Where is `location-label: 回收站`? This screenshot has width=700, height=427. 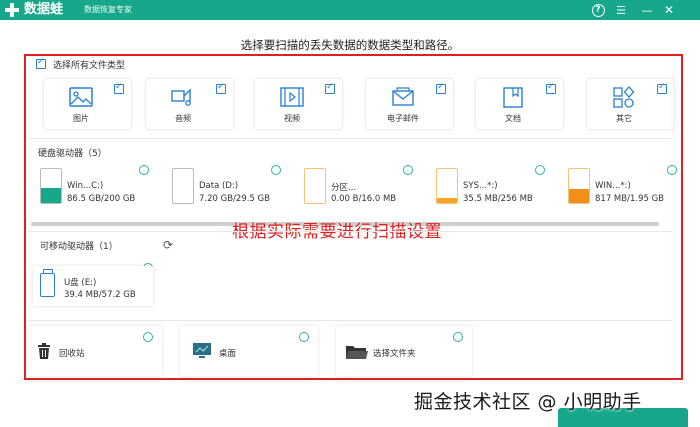
location-label: 回收站 is located at coordinates (72, 354).